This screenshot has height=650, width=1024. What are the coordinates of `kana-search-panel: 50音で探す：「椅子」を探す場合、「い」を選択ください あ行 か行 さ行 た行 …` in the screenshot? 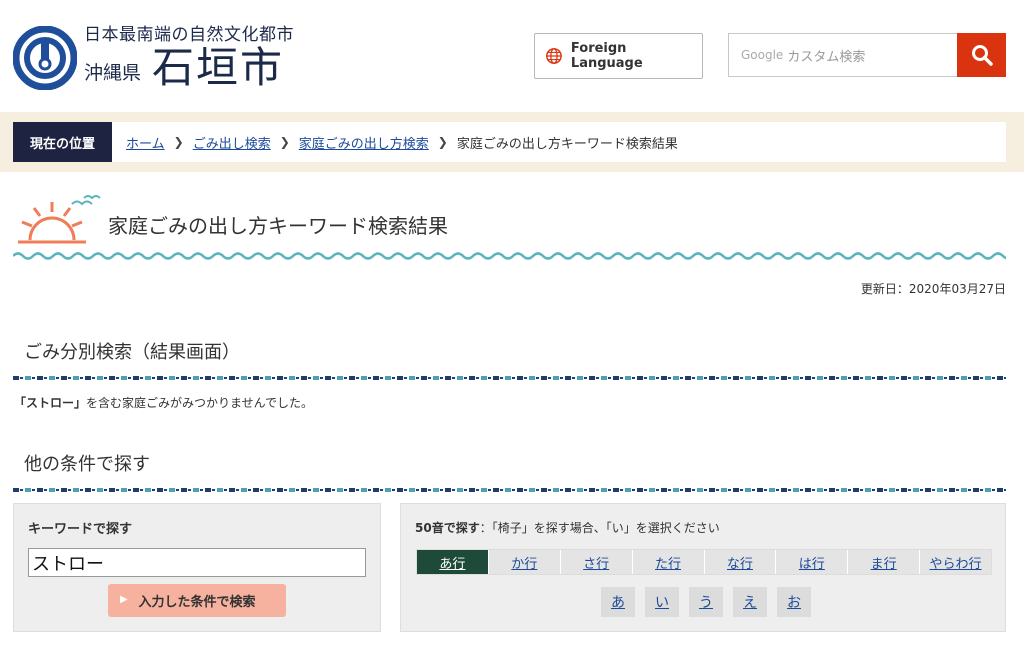 It's located at (703, 567).